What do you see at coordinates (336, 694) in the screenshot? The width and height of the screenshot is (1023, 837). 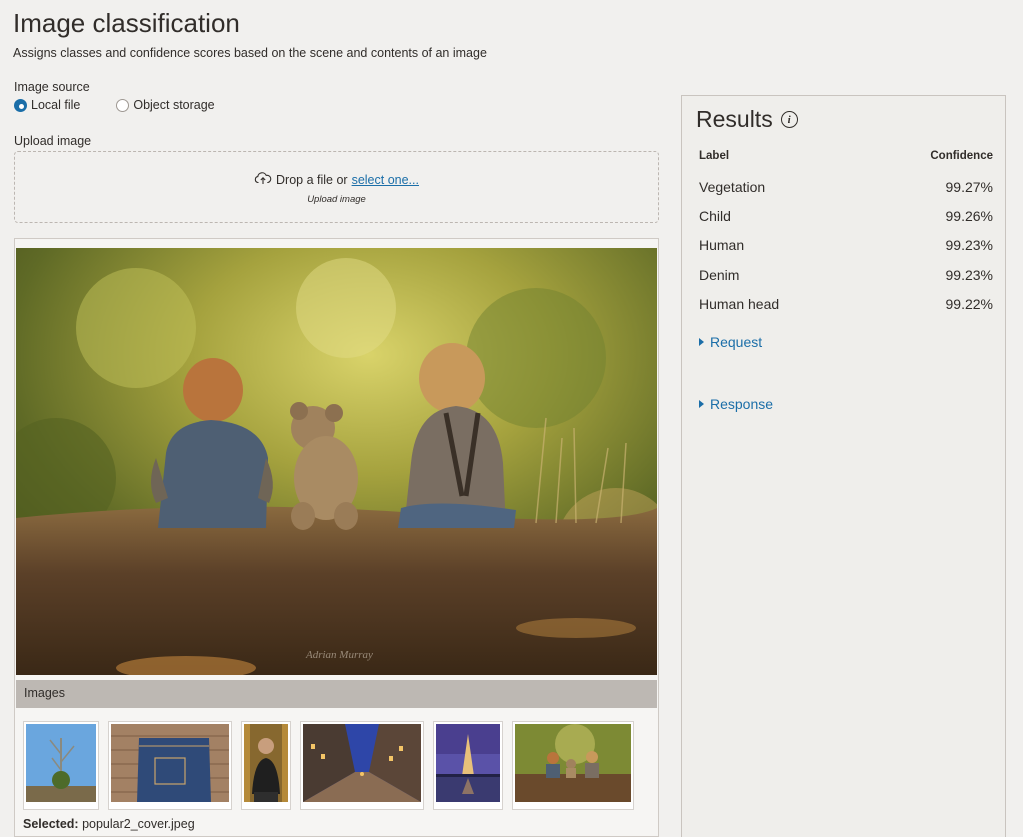 I see `images-section-header: Images` at bounding box center [336, 694].